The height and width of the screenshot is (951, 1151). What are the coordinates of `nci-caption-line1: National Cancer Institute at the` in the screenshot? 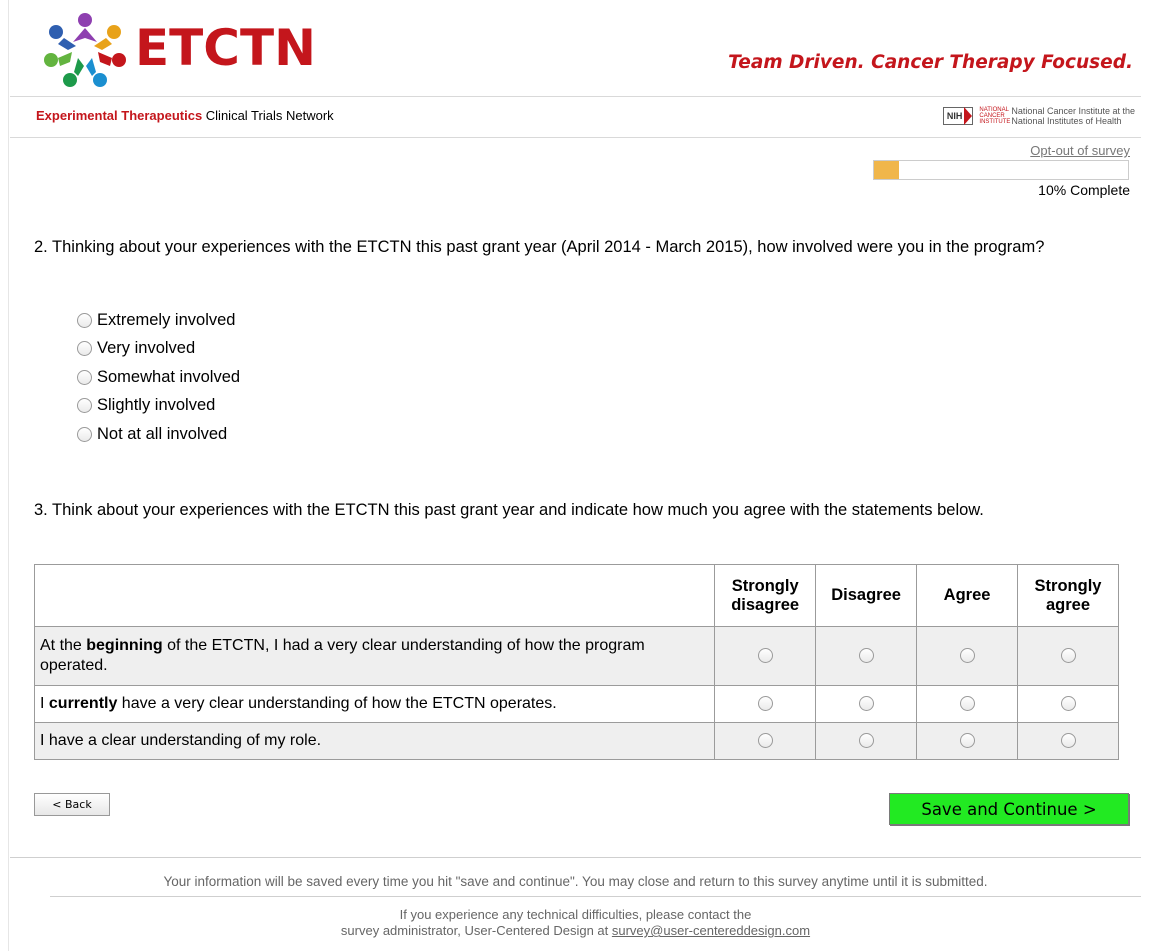 It's located at (1073, 111).